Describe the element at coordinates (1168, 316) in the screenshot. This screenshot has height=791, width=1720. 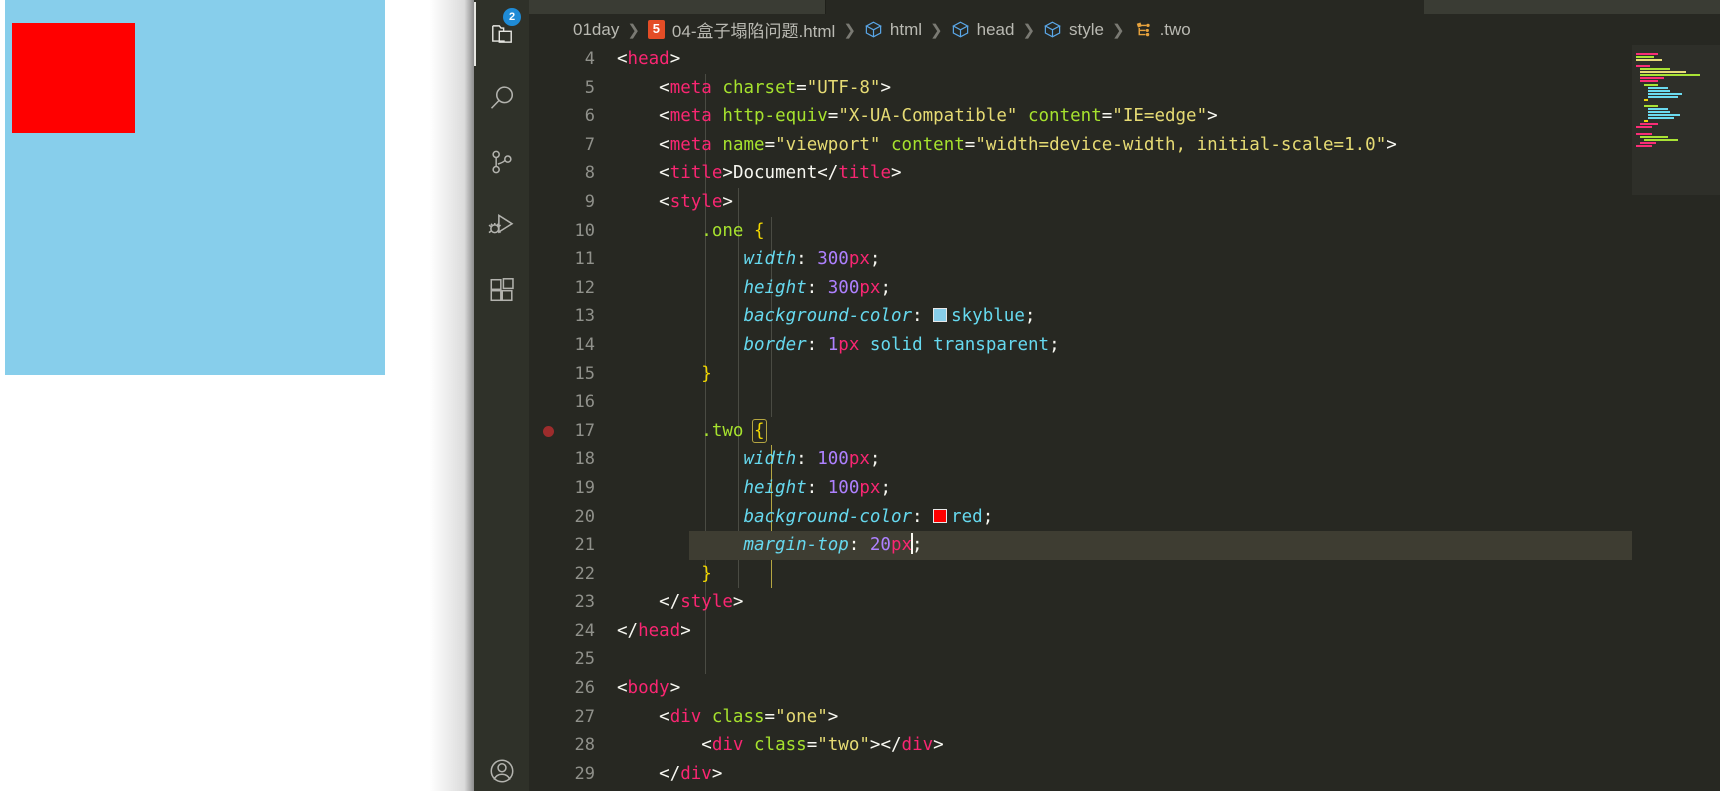
I see `code-line-content: background-color: skyblue;` at that location.